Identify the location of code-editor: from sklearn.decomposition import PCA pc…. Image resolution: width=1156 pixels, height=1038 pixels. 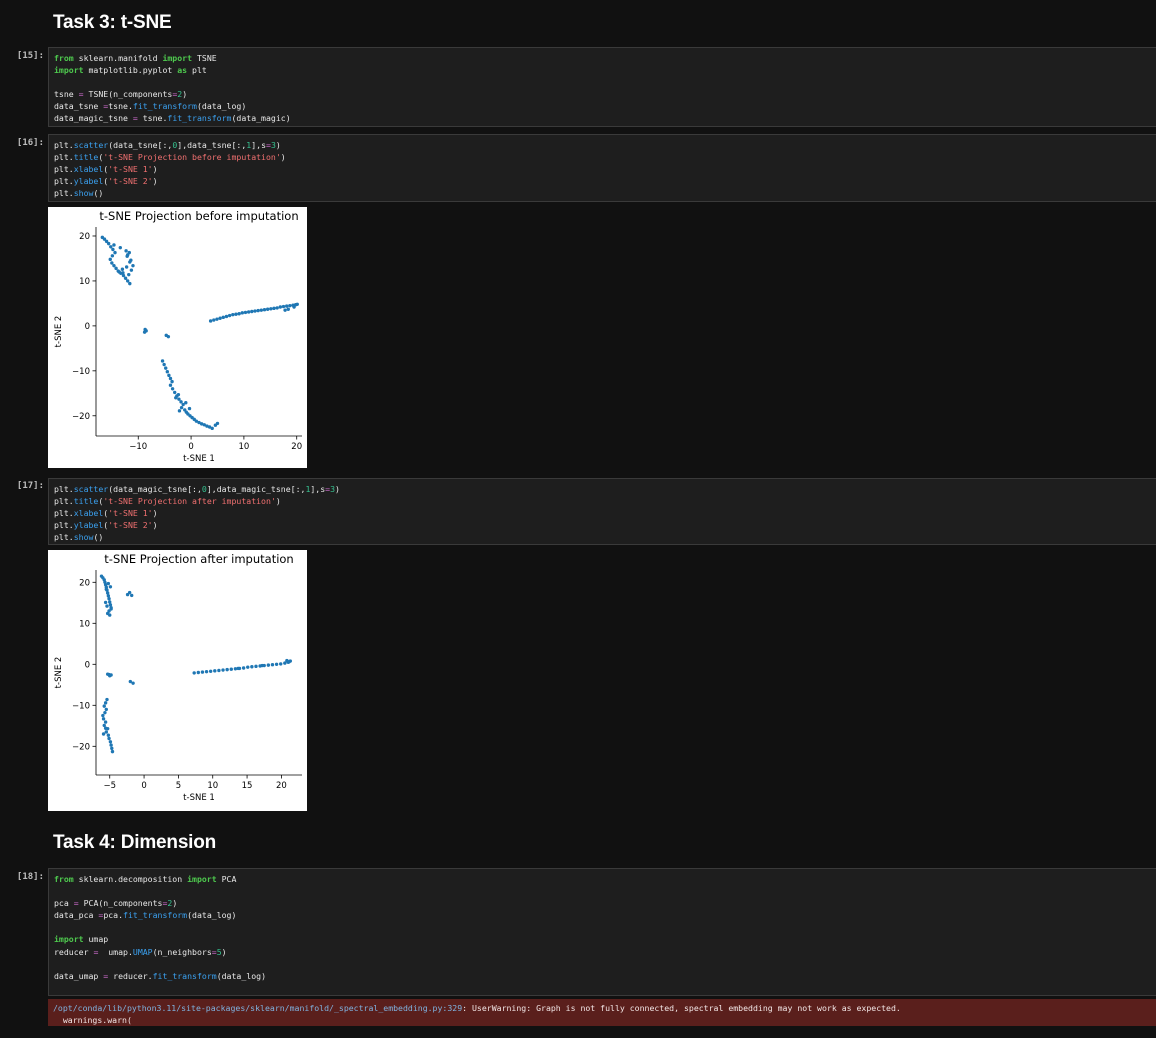
(602, 927).